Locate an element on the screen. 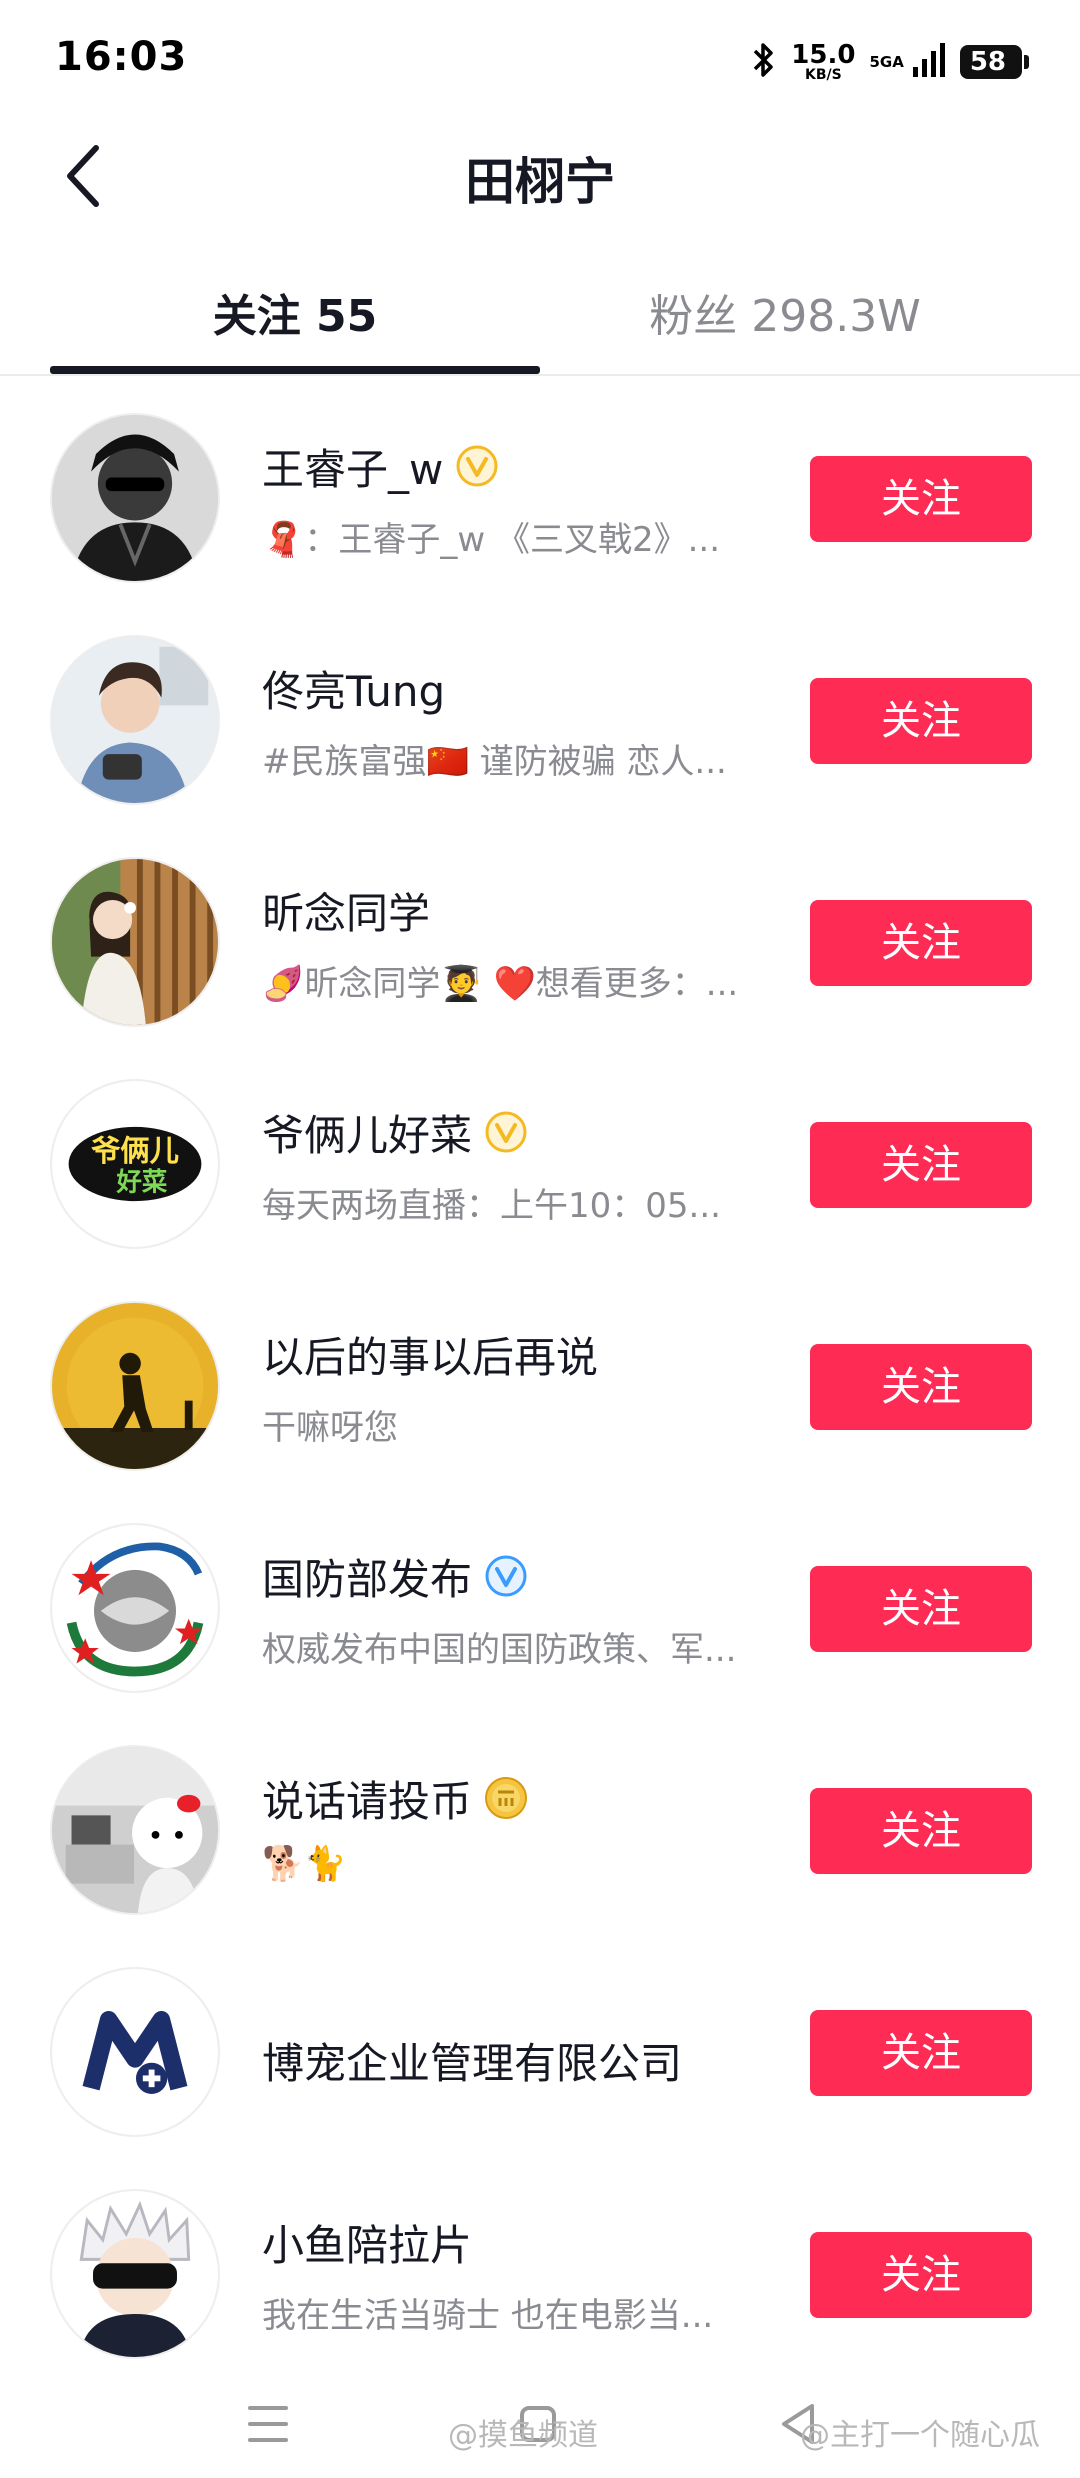  page-title: 田栩宁 is located at coordinates (540, 182).